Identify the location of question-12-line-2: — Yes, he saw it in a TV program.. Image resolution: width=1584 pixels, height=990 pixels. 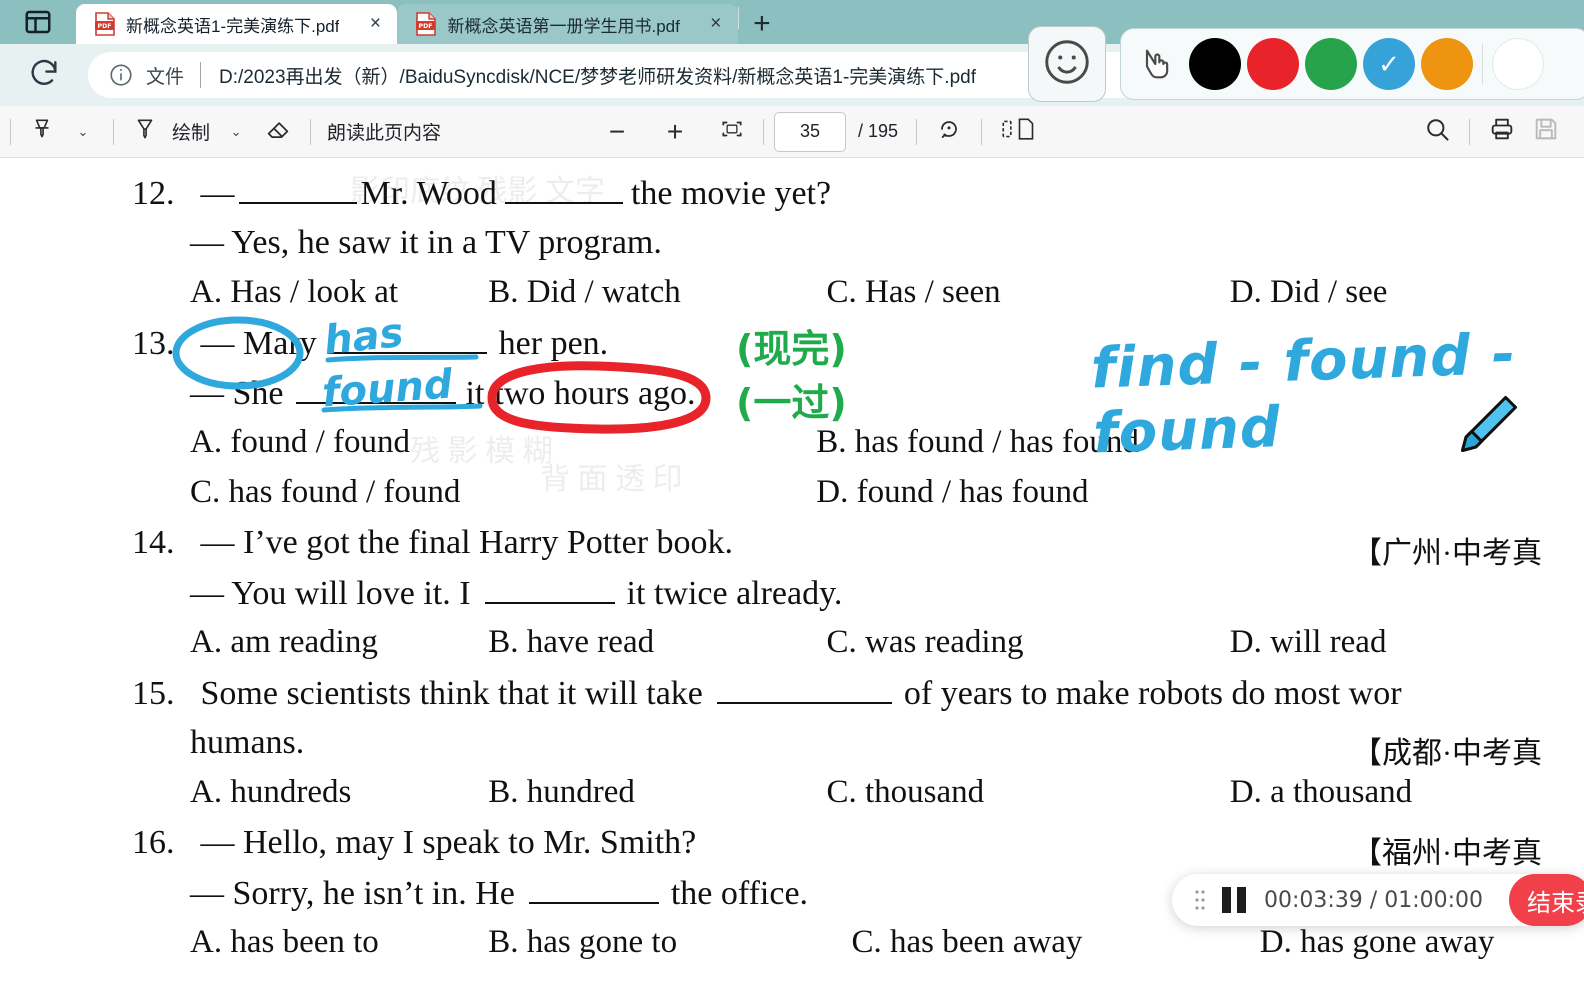
(426, 243).